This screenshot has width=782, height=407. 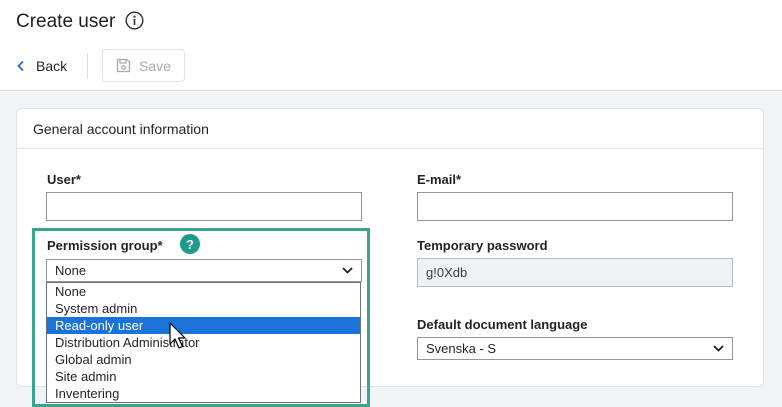 I want to click on temporary-password-field: g!0Xdb, so click(x=575, y=272).